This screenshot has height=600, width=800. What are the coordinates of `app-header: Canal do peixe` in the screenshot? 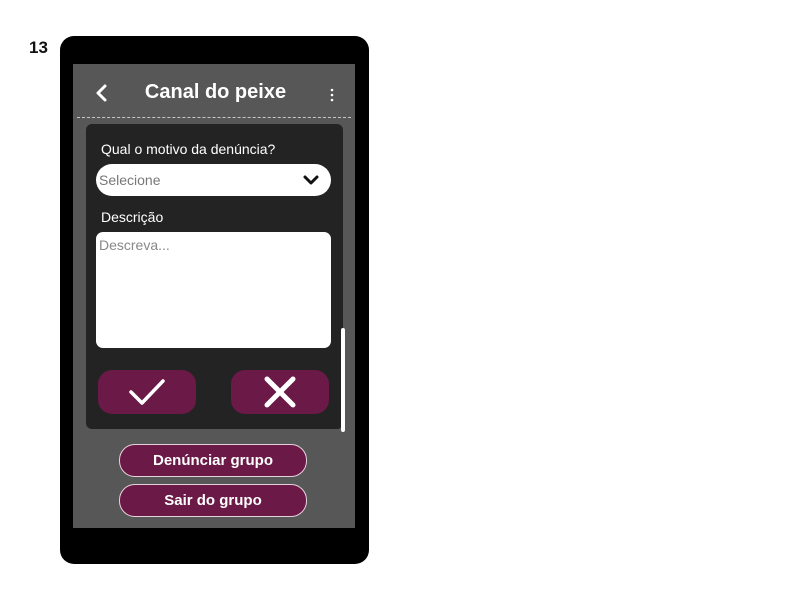 It's located at (214, 90).